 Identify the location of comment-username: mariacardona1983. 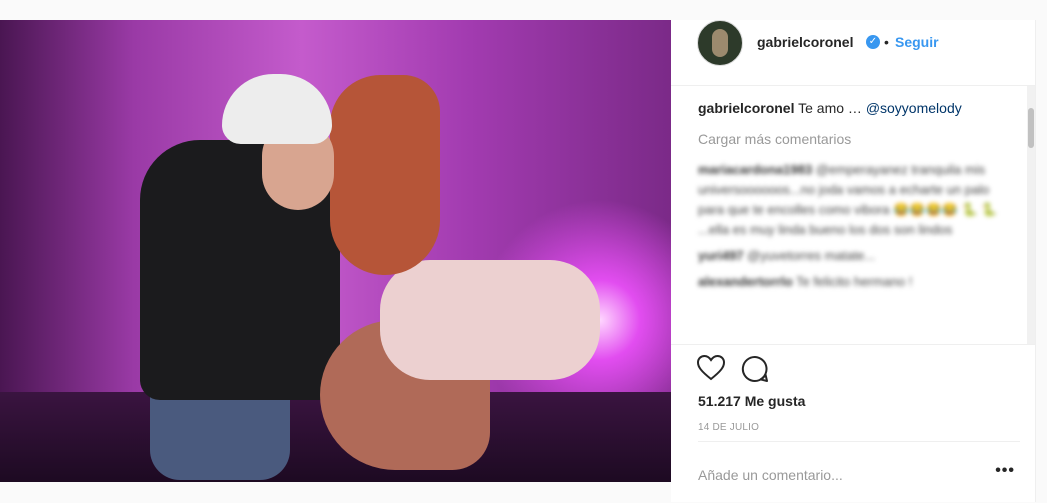
(755, 169).